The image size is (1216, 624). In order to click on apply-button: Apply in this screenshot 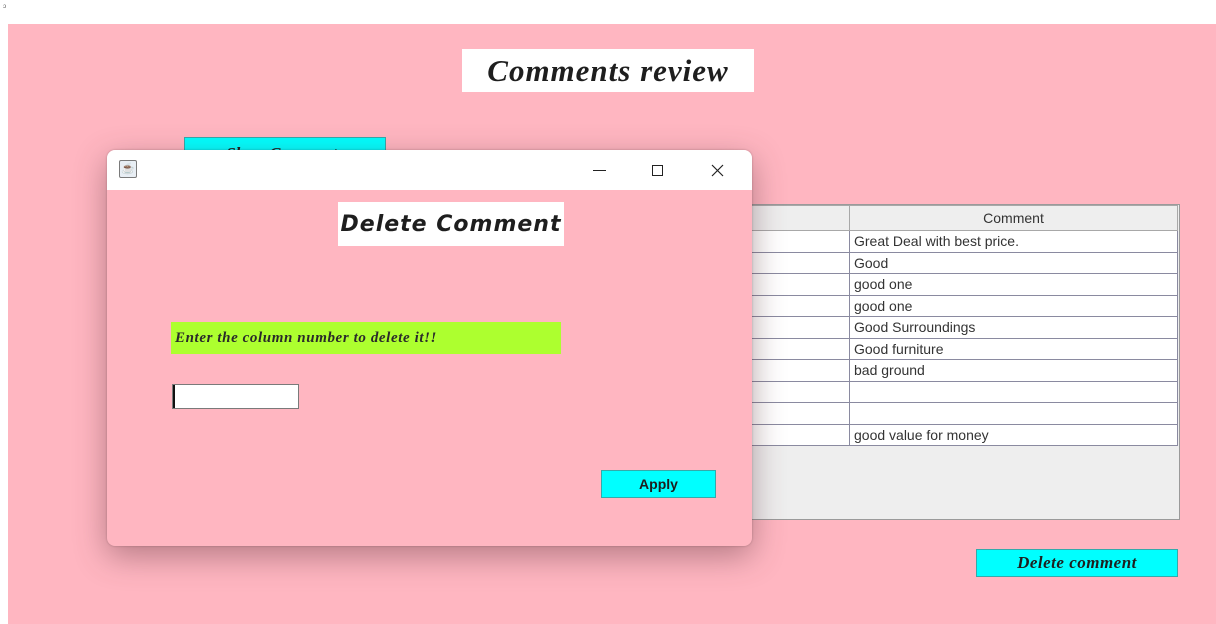, I will do `click(658, 484)`.